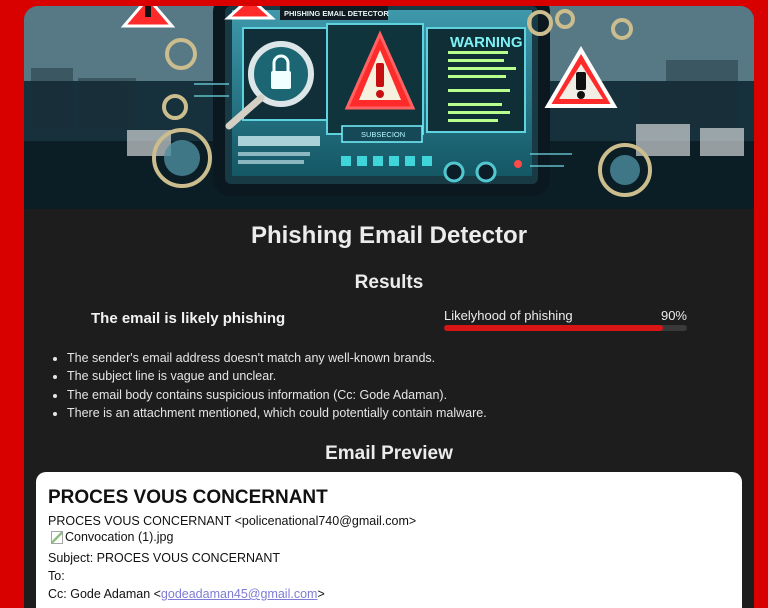 This screenshot has width=768, height=608. I want to click on attachment-name: Convocation (1).jpg, so click(119, 537).